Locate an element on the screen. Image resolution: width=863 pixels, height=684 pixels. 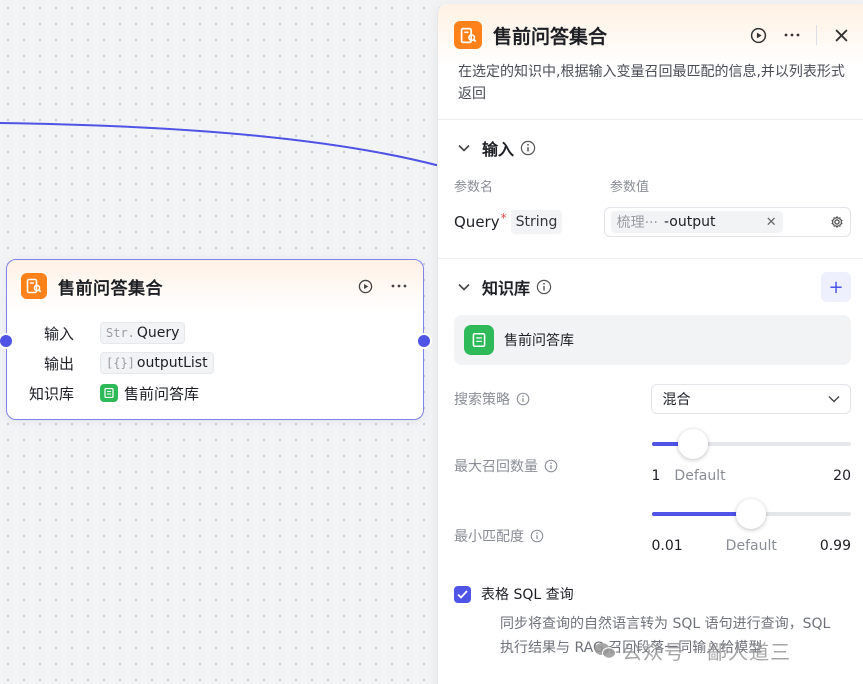
input-var-name: Query is located at coordinates (158, 333).